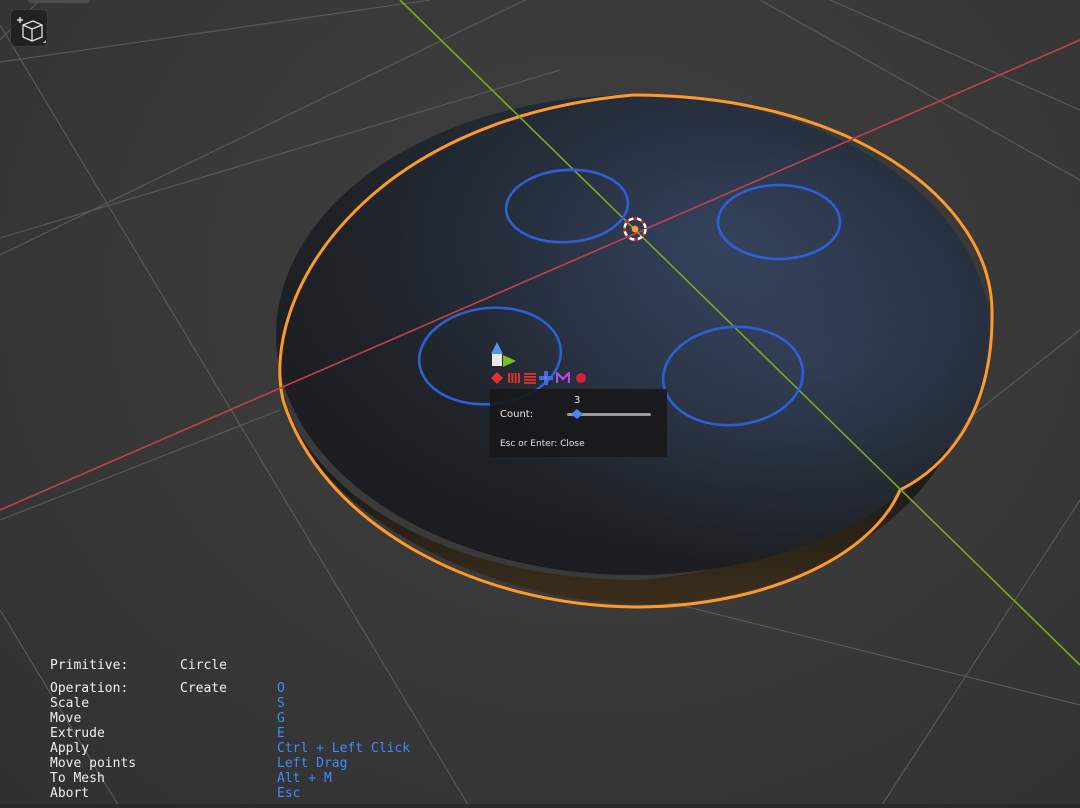 This screenshot has width=1080, height=808. Describe the element at coordinates (546, 378) in the screenshot. I see `blue-cross-icon` at that location.